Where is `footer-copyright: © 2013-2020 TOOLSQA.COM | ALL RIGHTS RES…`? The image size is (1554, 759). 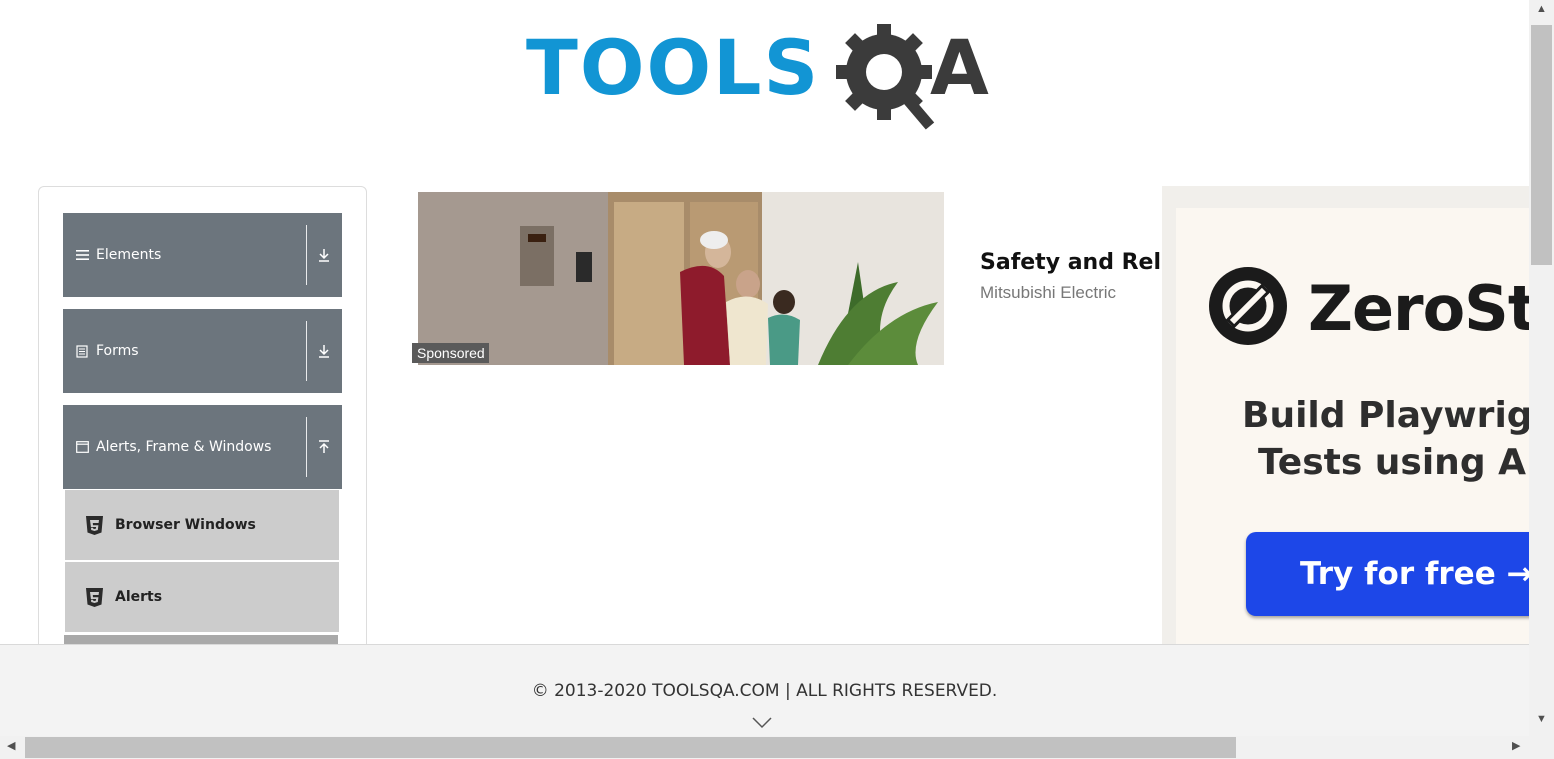 footer-copyright: © 2013-2020 TOOLSQA.COM | ALL RIGHTS RES… is located at coordinates (764, 691).